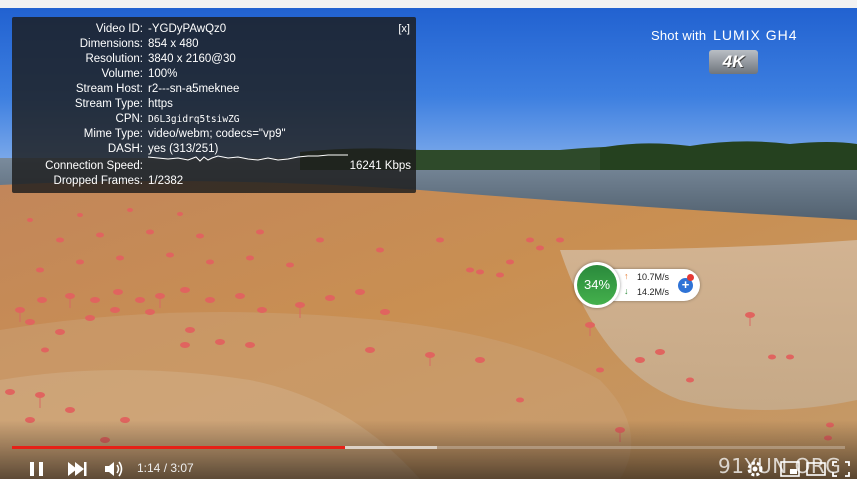  Describe the element at coordinates (114, 59) in the screenshot. I see `stat-label: Resolution:` at that location.